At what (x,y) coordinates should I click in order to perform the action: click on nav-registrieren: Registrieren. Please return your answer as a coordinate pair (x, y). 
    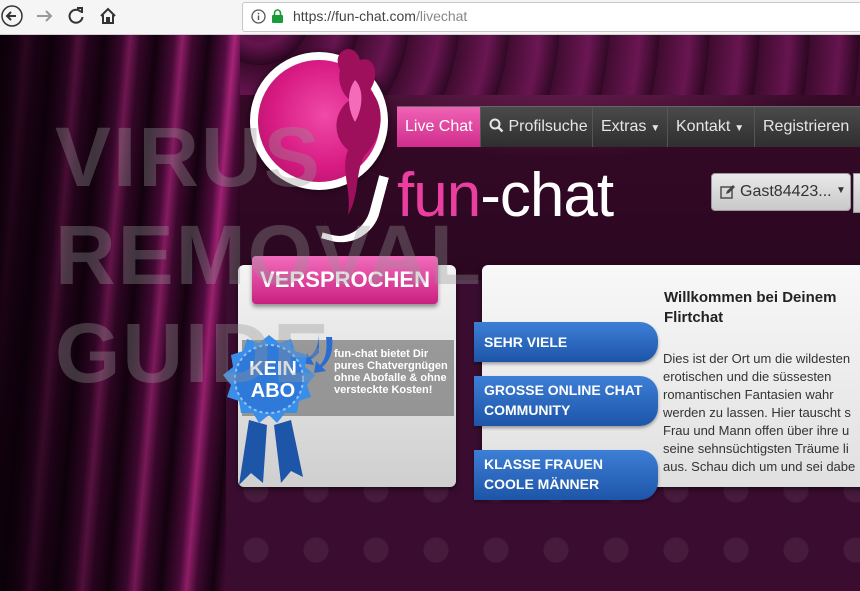
    Looking at the image, I should click on (807, 127).